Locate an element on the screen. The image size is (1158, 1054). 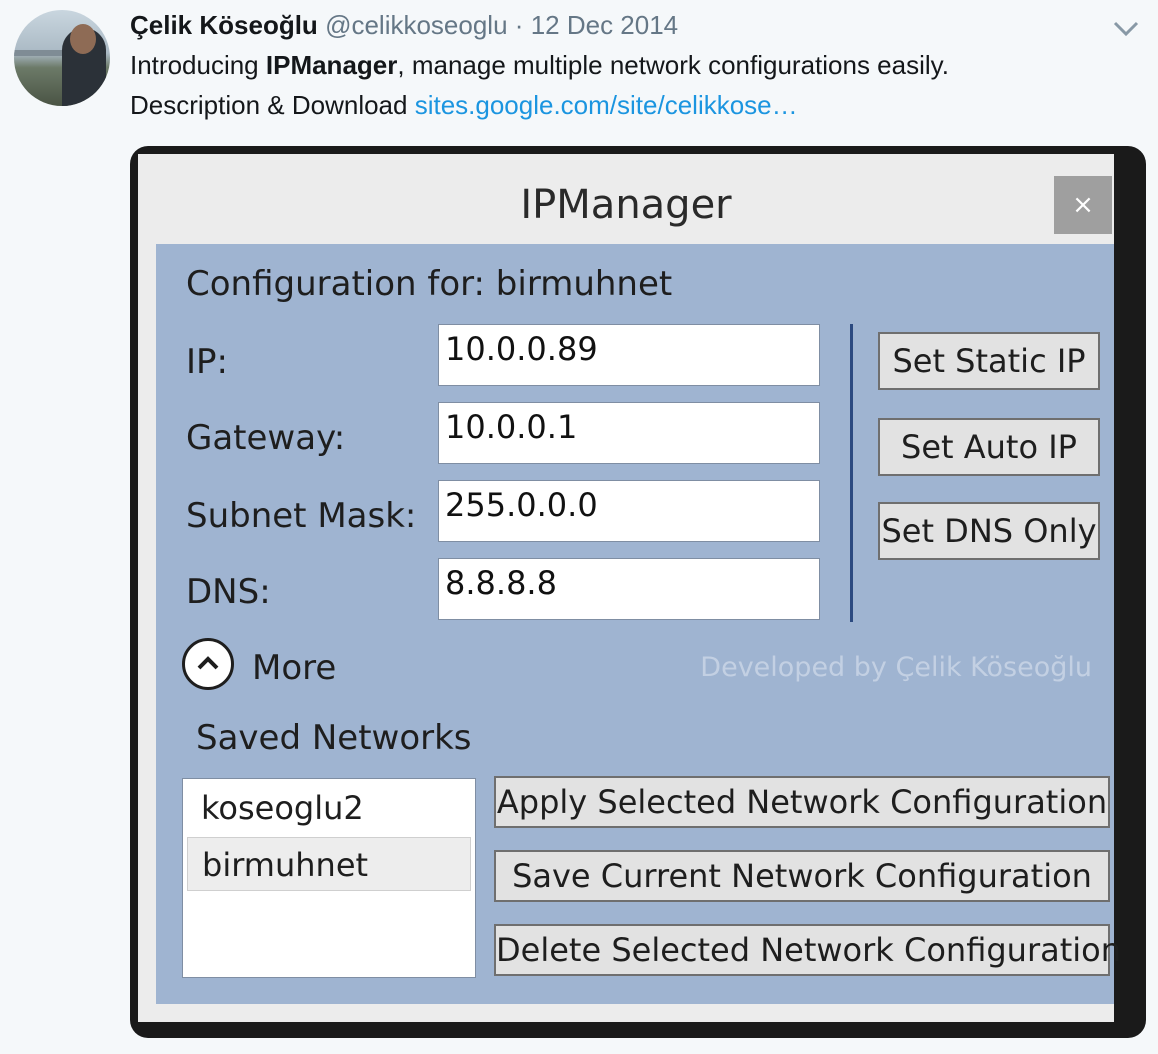
chevron-up-circle-icon is located at coordinates (208, 664).